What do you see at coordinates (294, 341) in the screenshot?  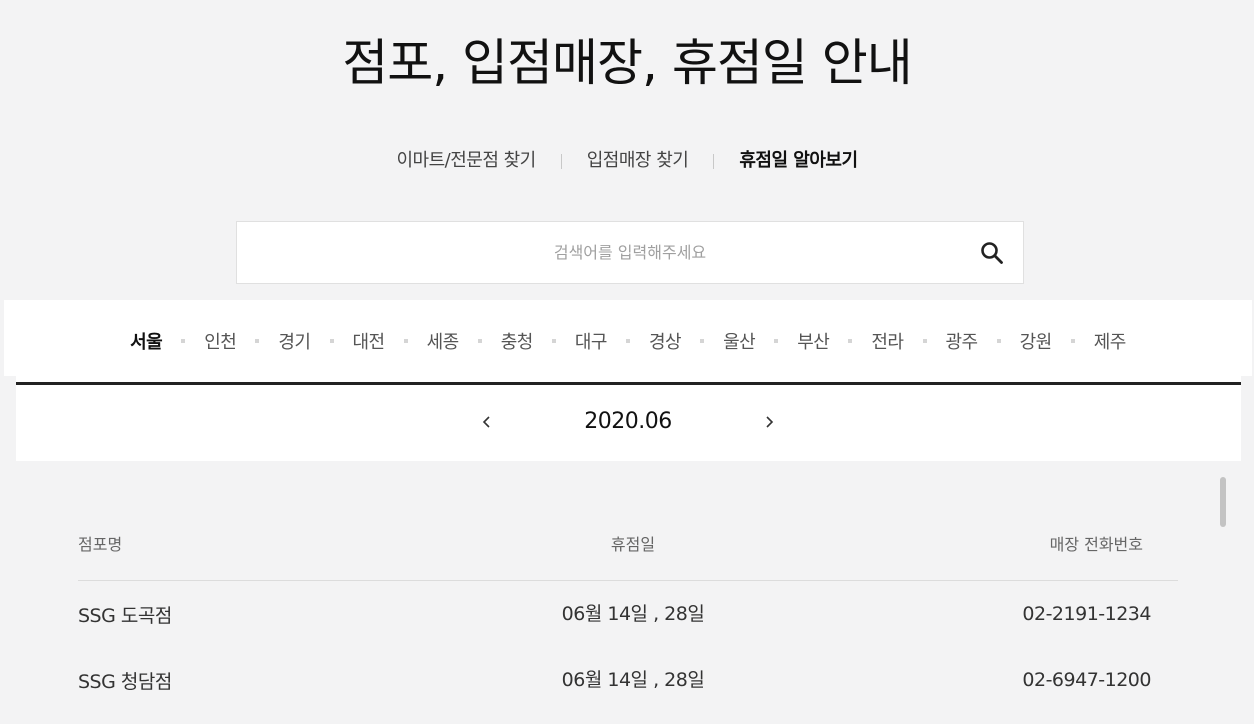 I see `region-gyeonggi: 경기` at bounding box center [294, 341].